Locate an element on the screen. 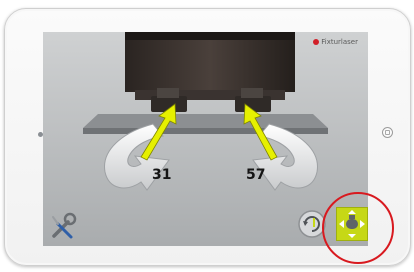 This screenshot has height=272, width=414. brand-dot-icon is located at coordinates (316, 42).